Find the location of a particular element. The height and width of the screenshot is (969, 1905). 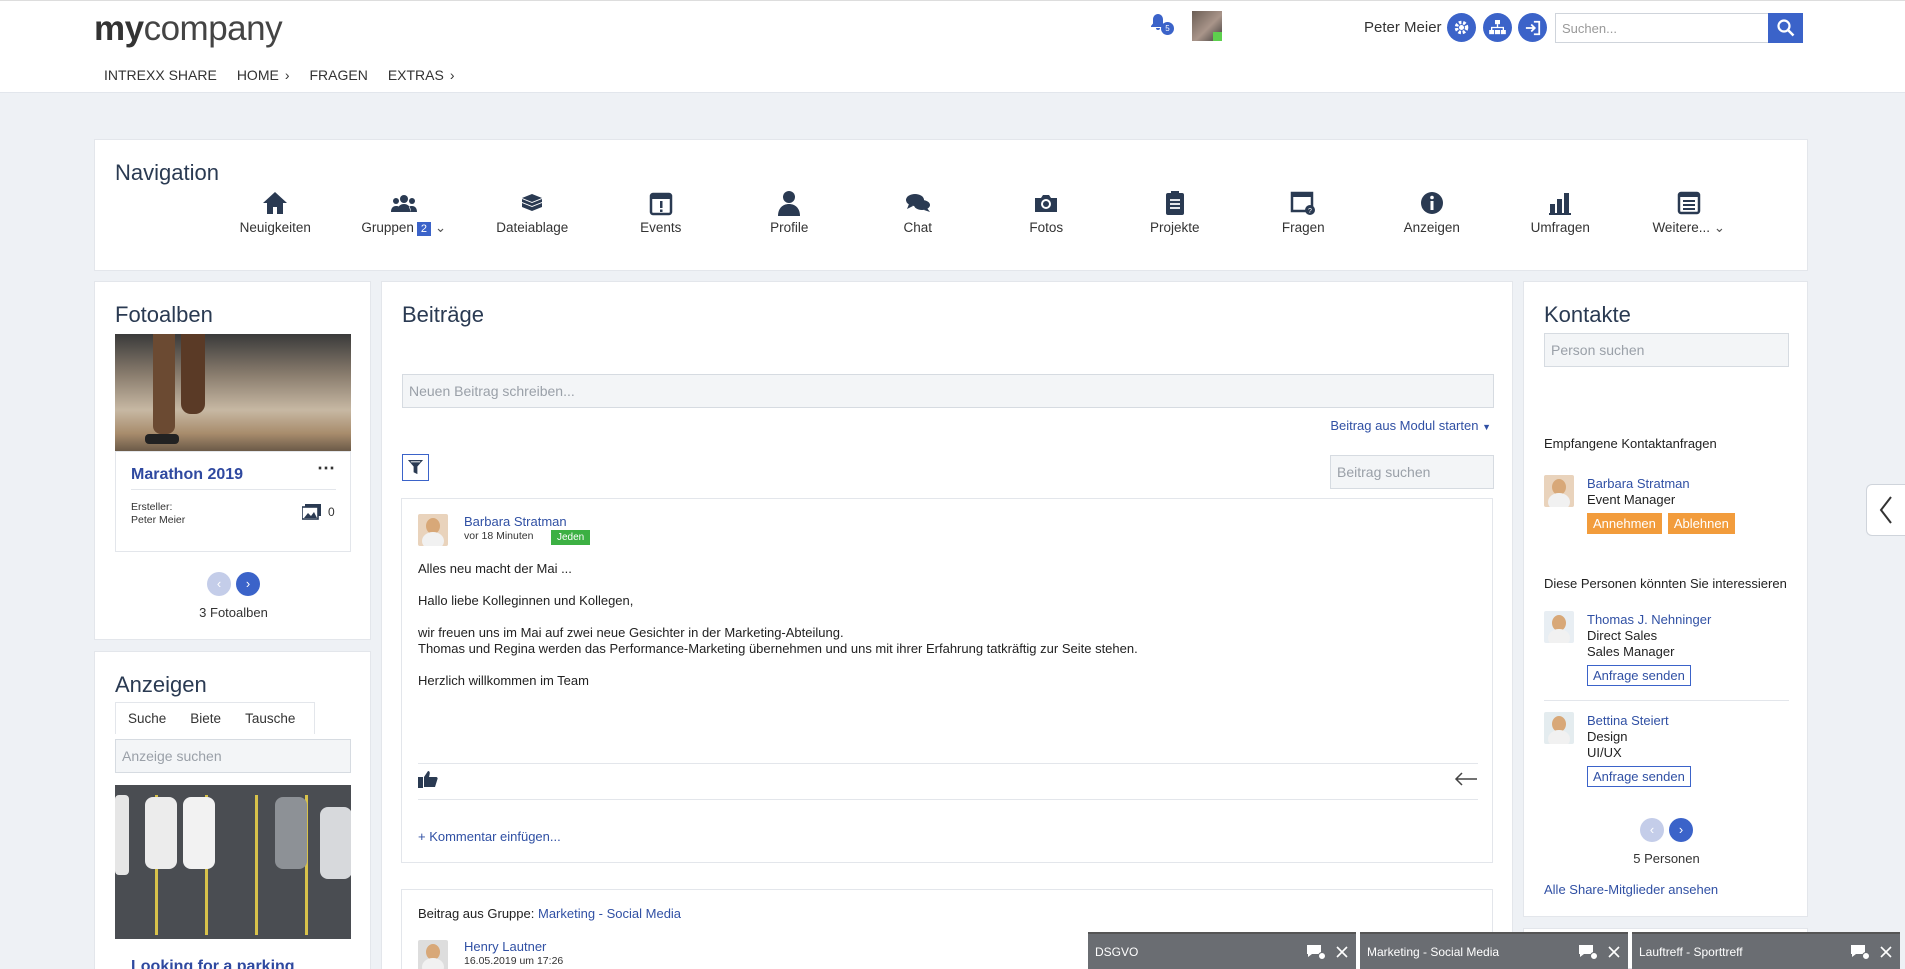

nav-item-fragen: ? Fragen is located at coordinates (1303, 213).